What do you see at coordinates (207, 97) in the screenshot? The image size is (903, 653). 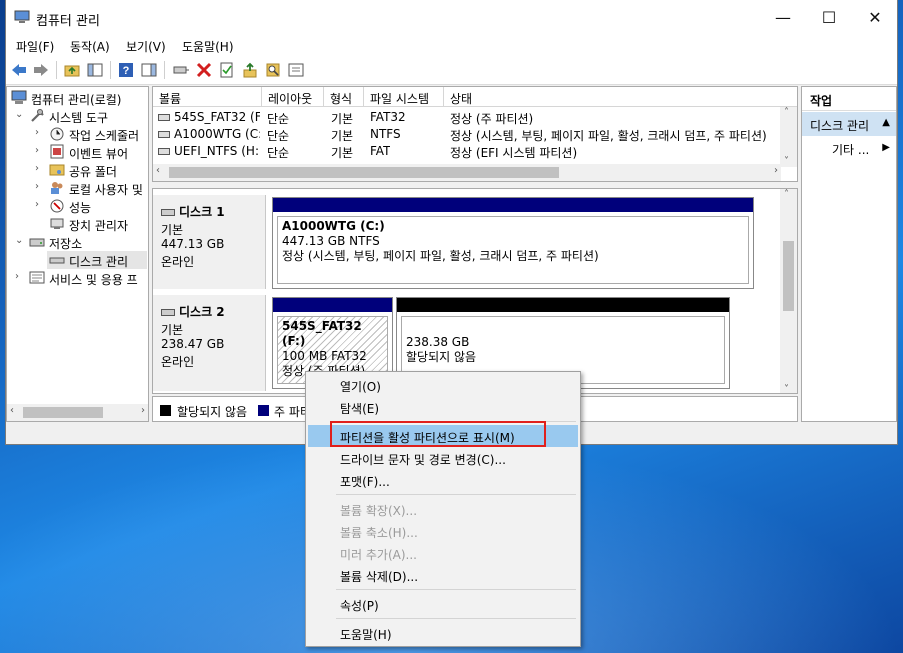 I see `column-header-volume: 볼륨` at bounding box center [207, 97].